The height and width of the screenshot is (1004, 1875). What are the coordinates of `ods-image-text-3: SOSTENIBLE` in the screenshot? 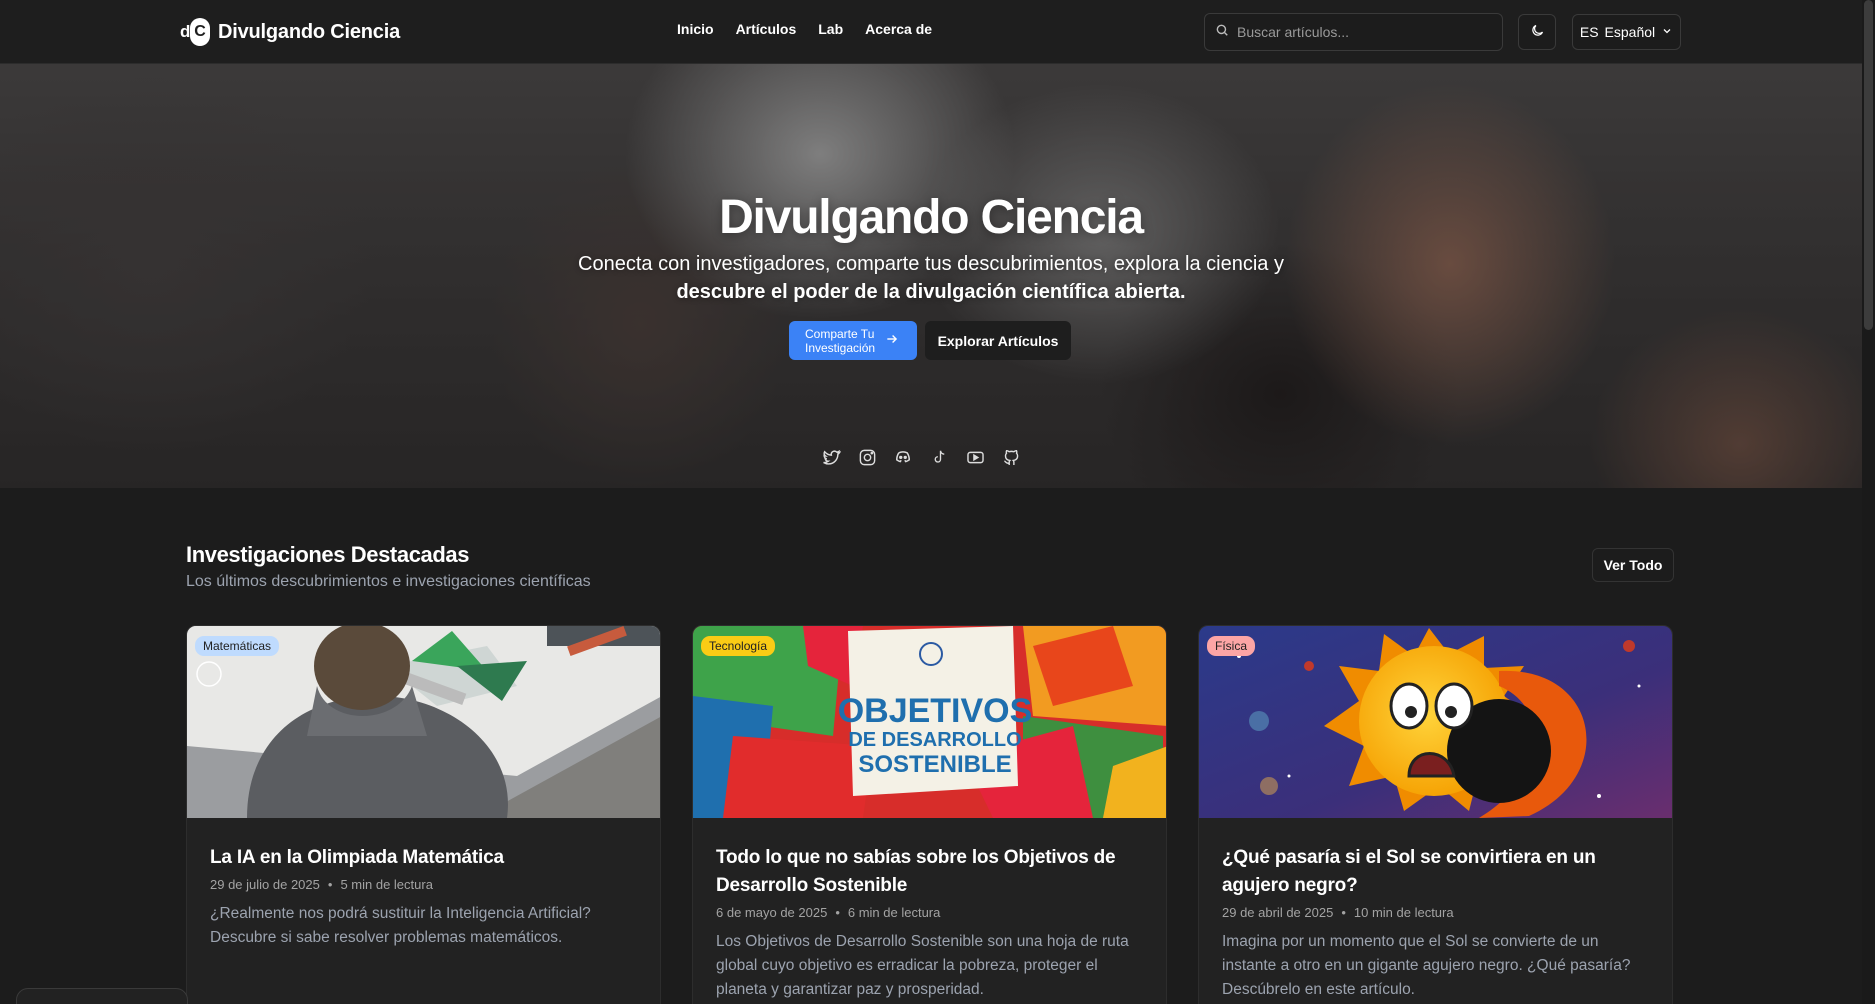 It's located at (934, 764).